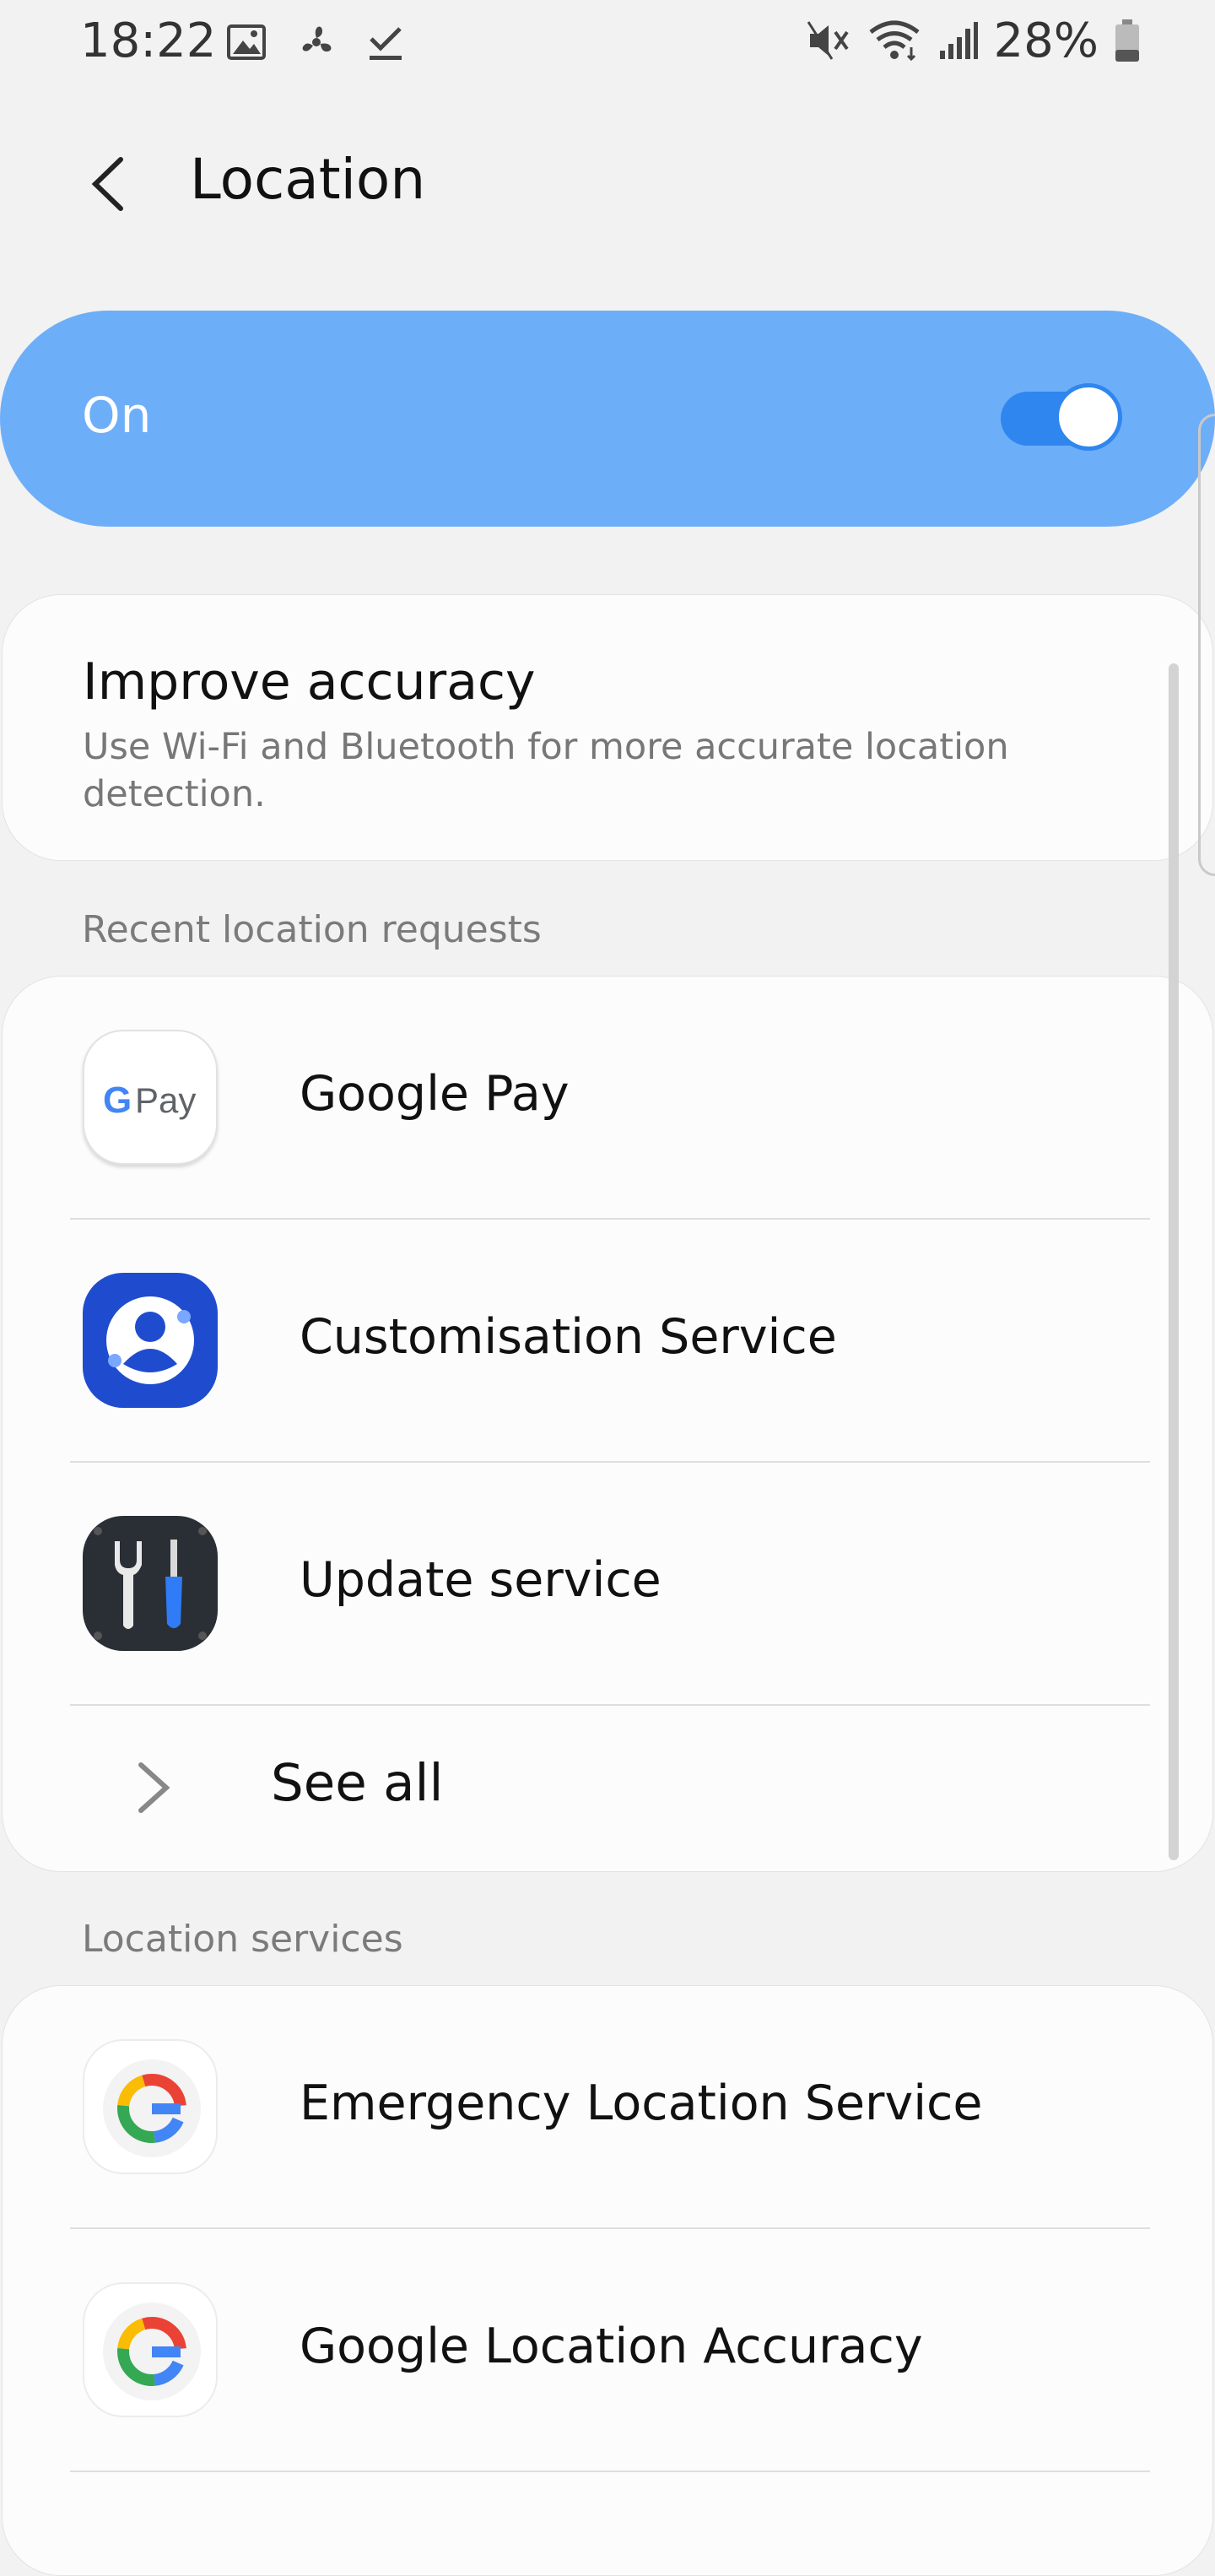 Image resolution: width=1215 pixels, height=2576 pixels. Describe the element at coordinates (607, 1789) in the screenshot. I see `see-all-button: See all` at that location.